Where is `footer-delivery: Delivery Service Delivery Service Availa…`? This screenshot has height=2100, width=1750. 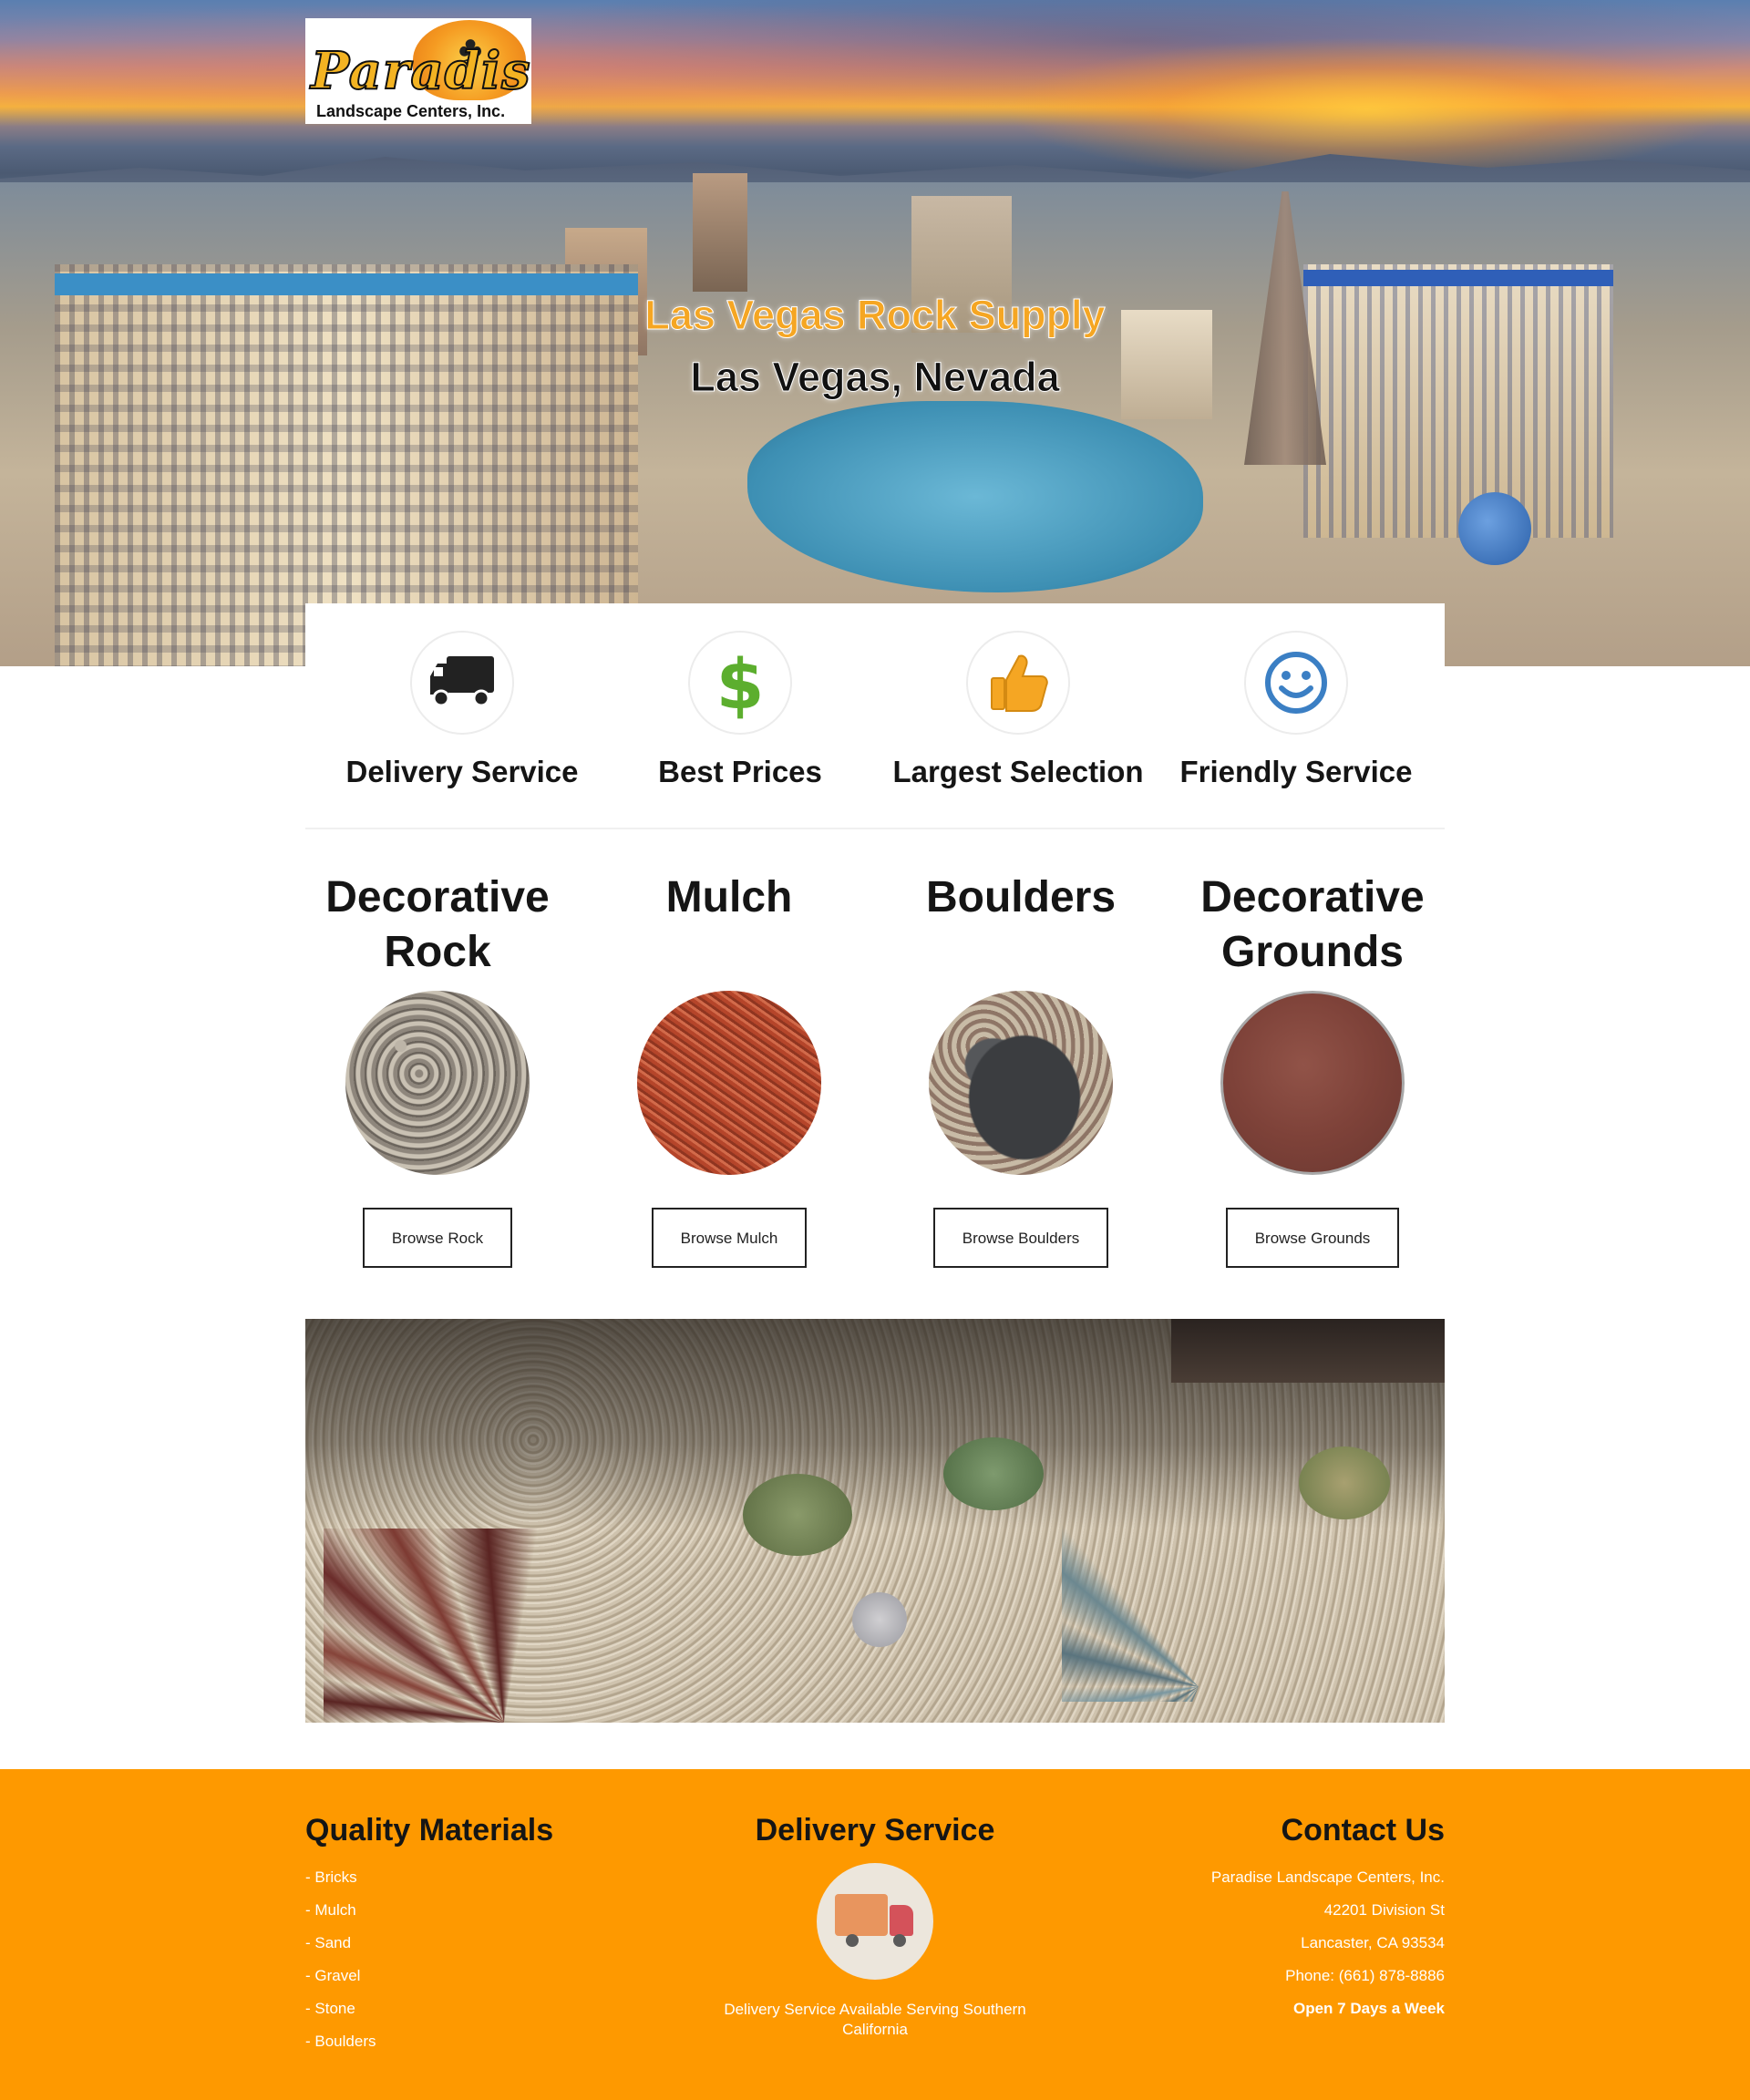 footer-delivery: Delivery Service Delivery Service Availa… is located at coordinates (875, 1927).